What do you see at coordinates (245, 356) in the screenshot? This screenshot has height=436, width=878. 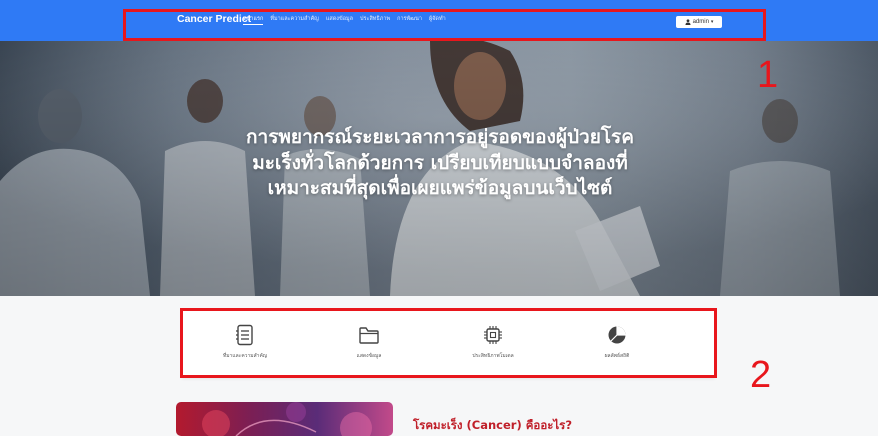 I see `feature-label: ที่มาและความสำคัญ` at bounding box center [245, 356].